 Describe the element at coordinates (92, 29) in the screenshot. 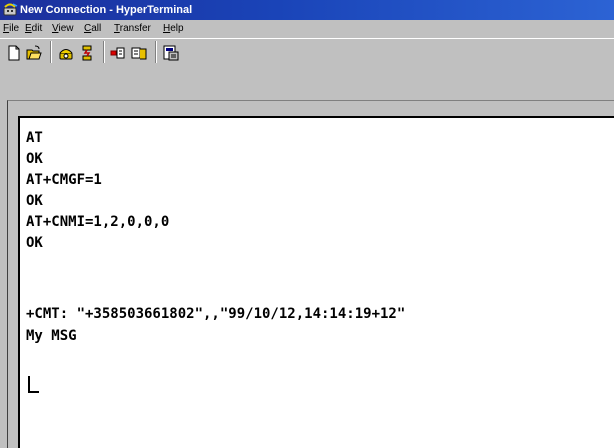

I see `menu-call: Call` at that location.